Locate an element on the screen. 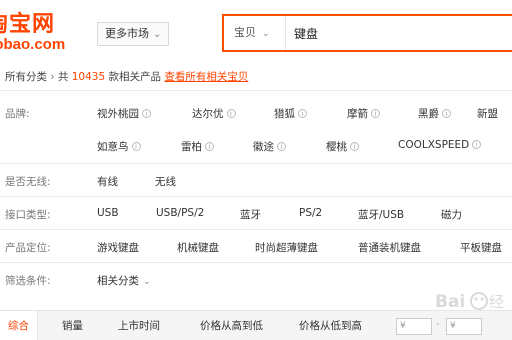  price-min-input: ¥ is located at coordinates (414, 326).